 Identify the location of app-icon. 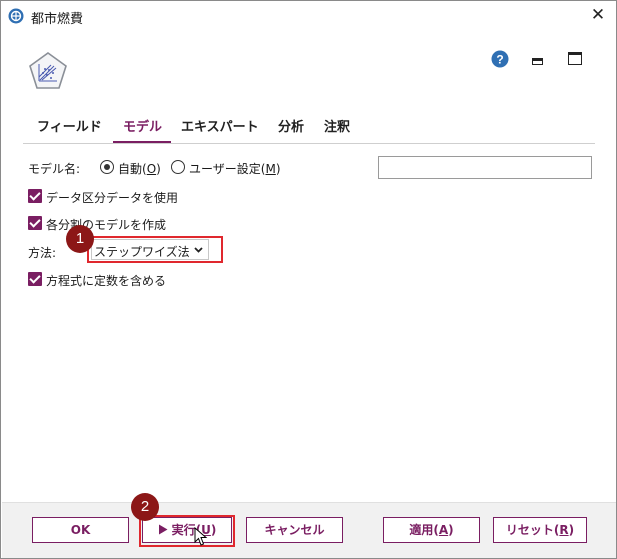
(16, 16).